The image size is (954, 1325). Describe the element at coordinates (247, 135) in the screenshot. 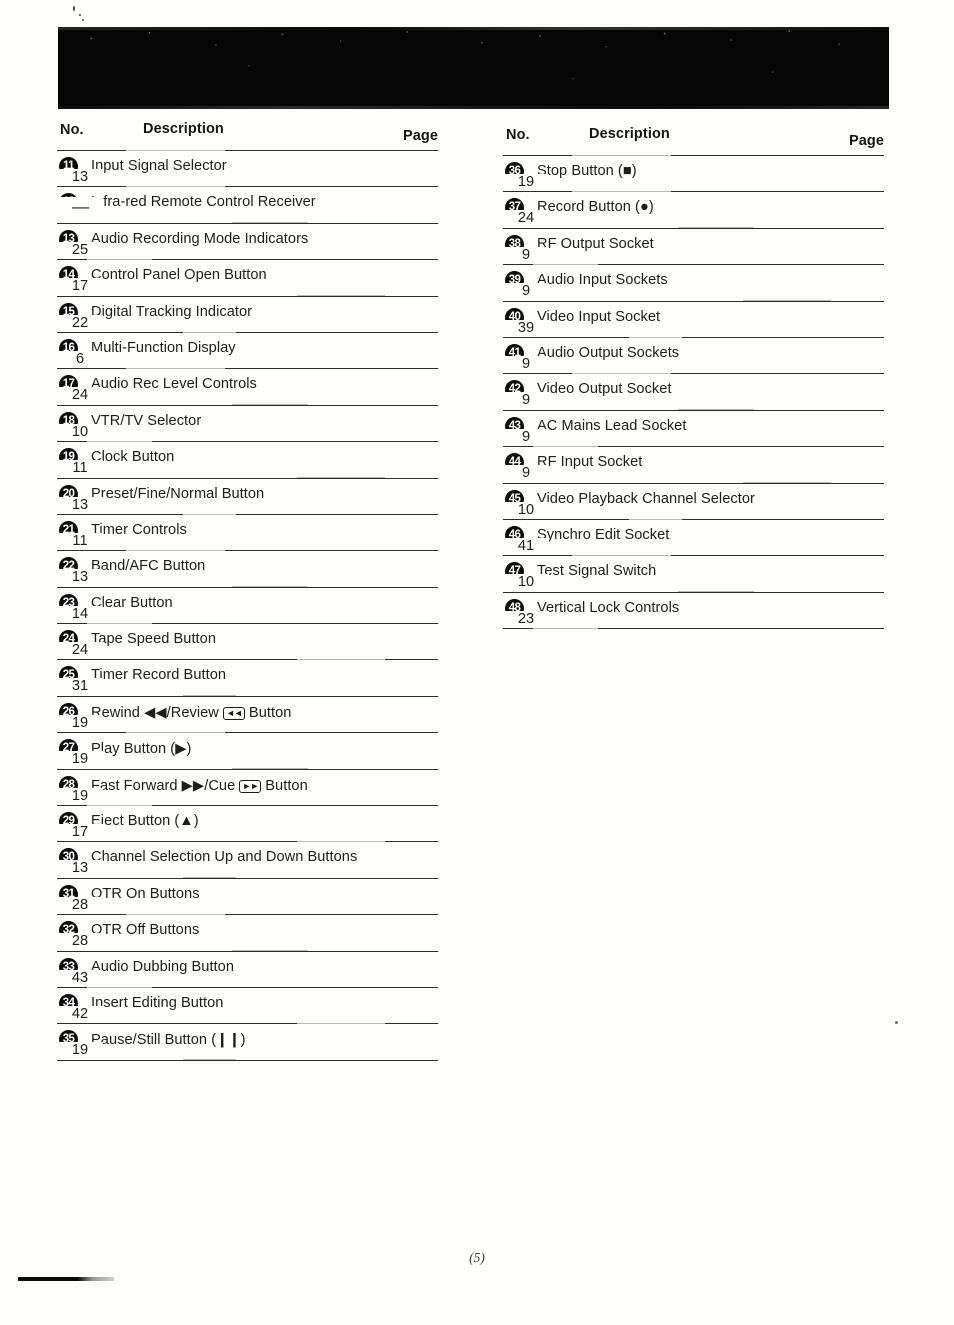

I see `table-header-left: No. Description Page` at that location.